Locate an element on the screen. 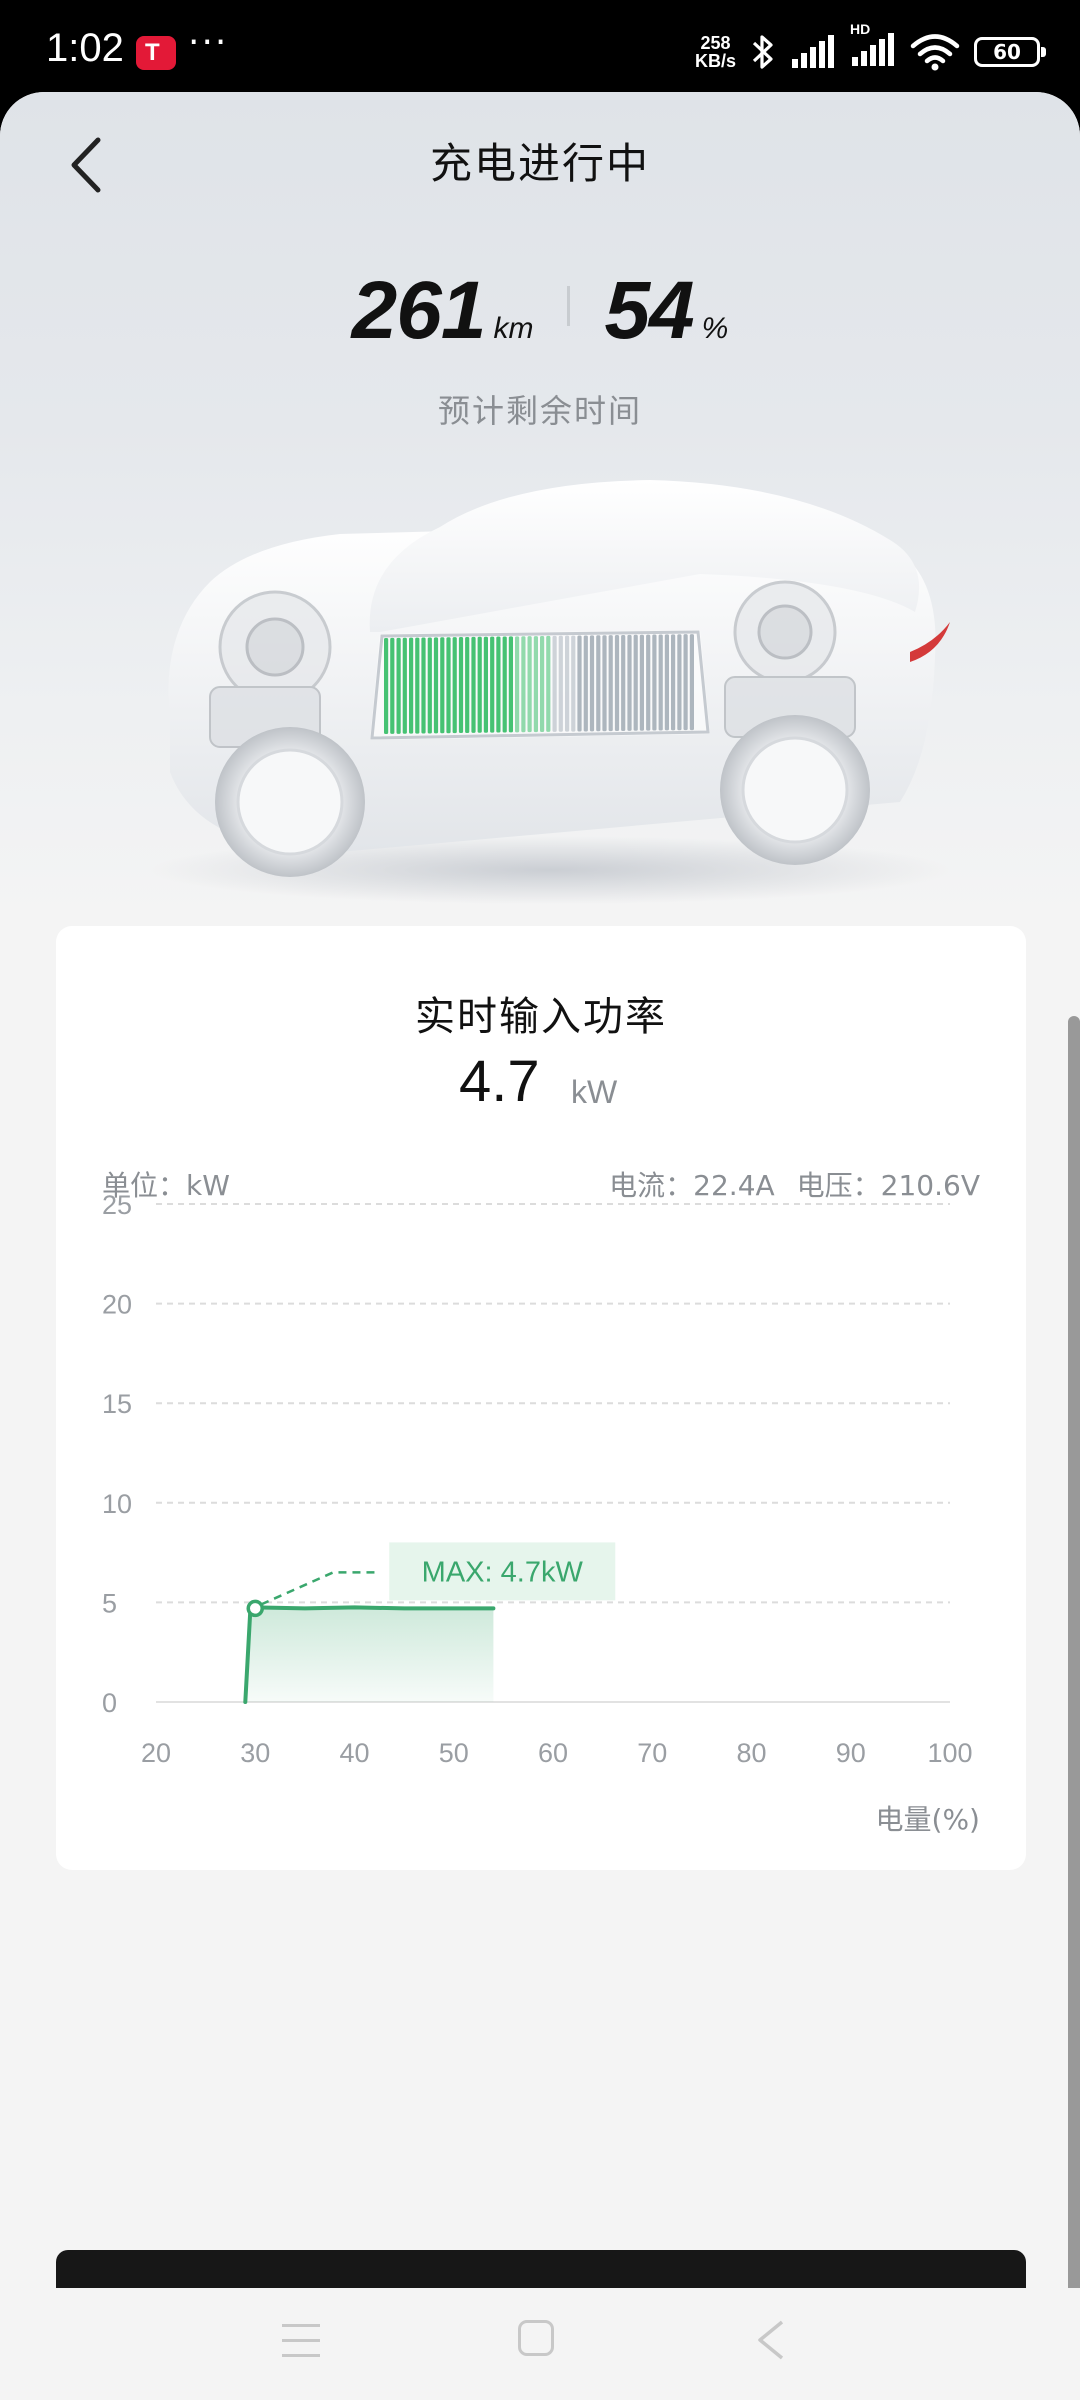 The width and height of the screenshot is (1080, 2400). net-speed-unit: KB/s is located at coordinates (715, 61).